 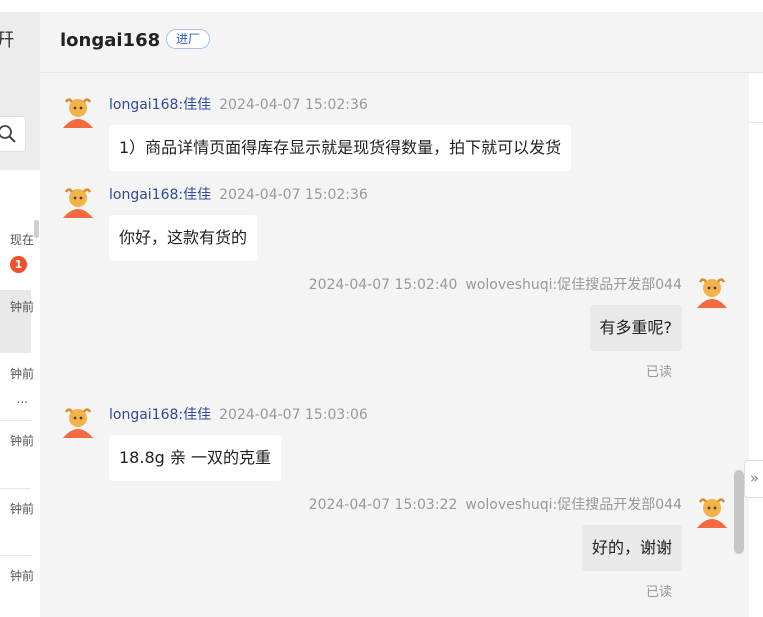 I want to click on list-title: 幵, so click(x=7, y=40).